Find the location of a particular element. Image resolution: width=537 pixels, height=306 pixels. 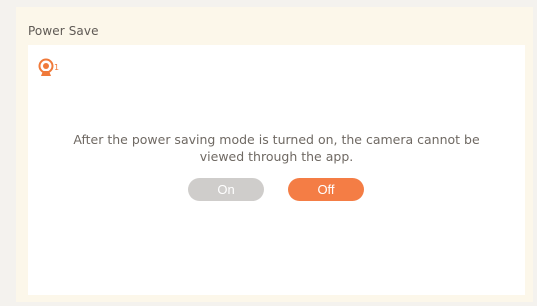

off-button: Off is located at coordinates (326, 189).